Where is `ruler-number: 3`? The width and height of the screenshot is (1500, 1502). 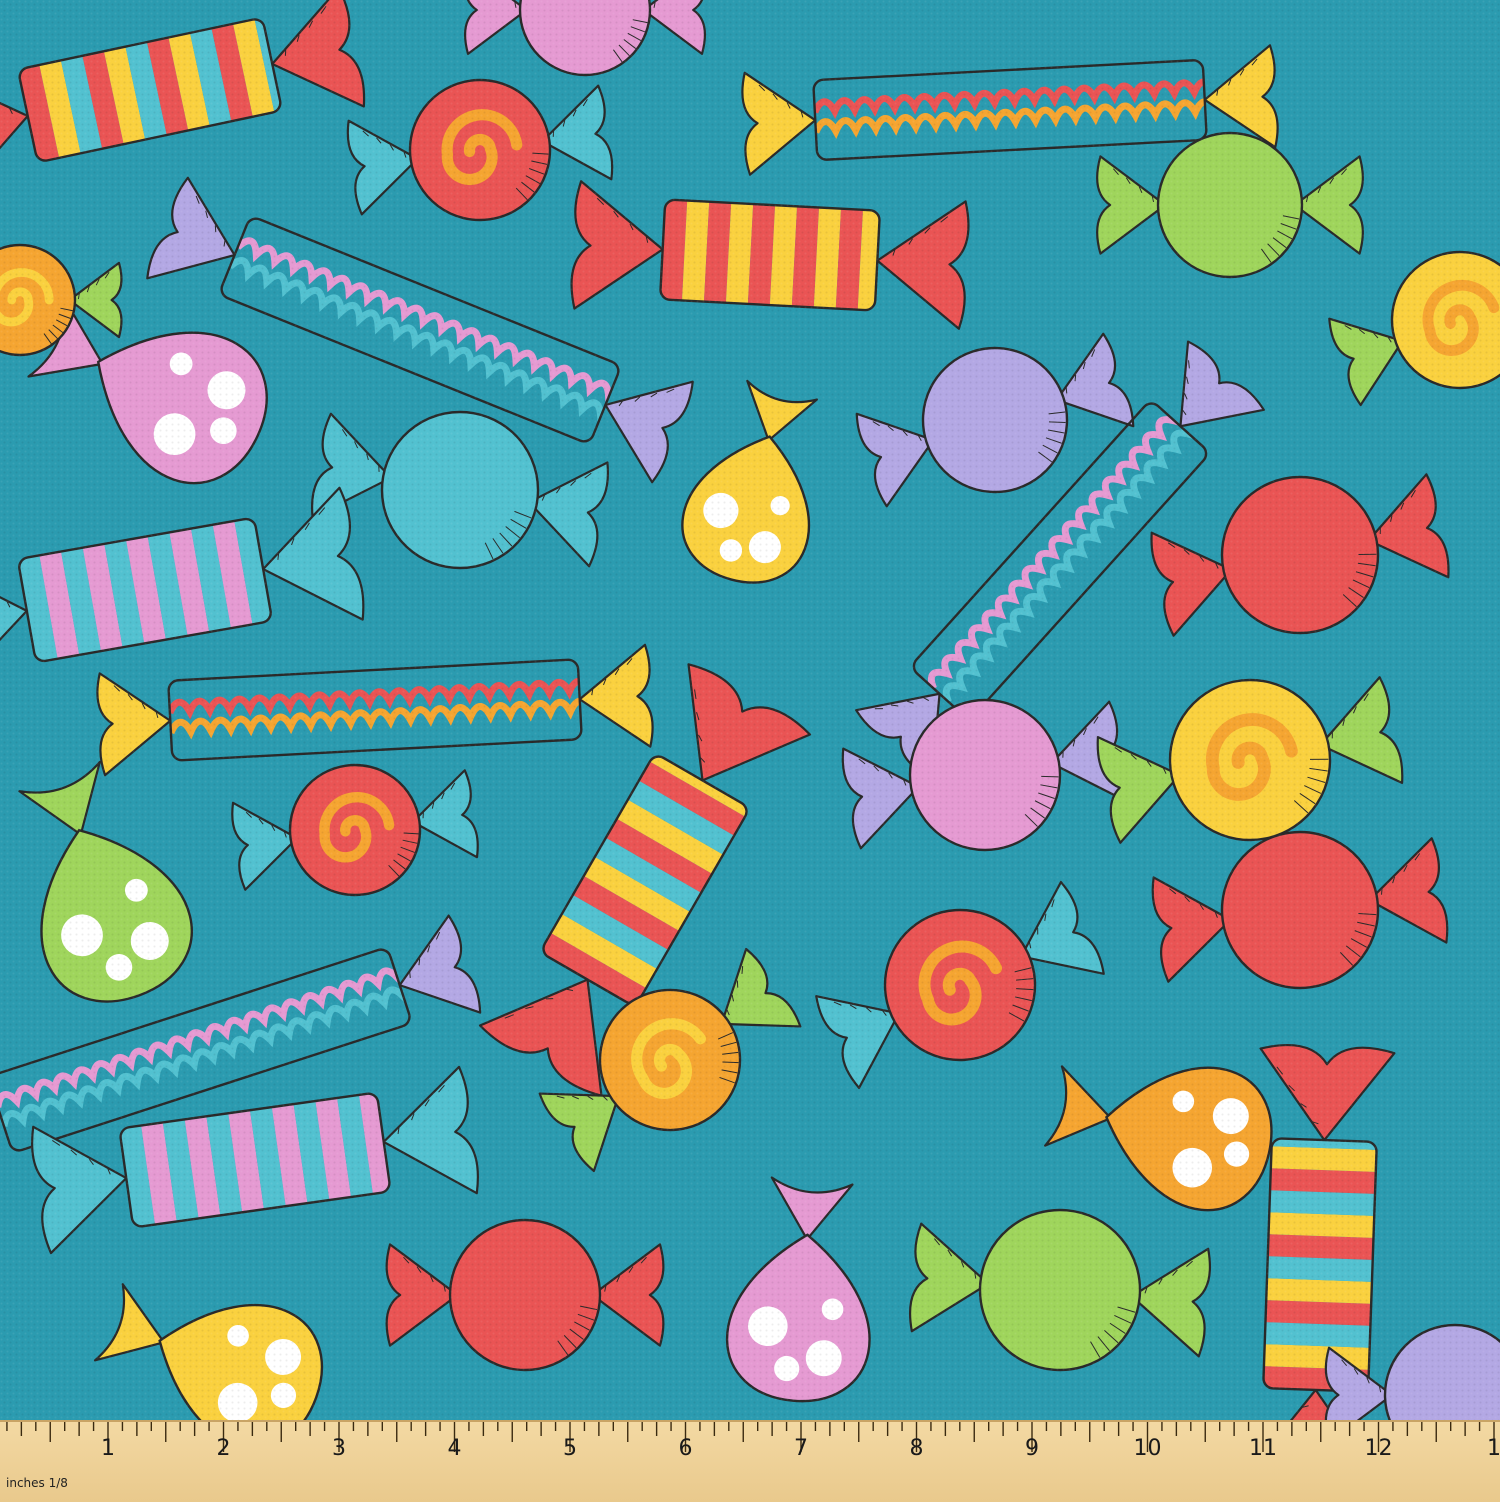
ruler-number: 3 is located at coordinates (339, 1448).